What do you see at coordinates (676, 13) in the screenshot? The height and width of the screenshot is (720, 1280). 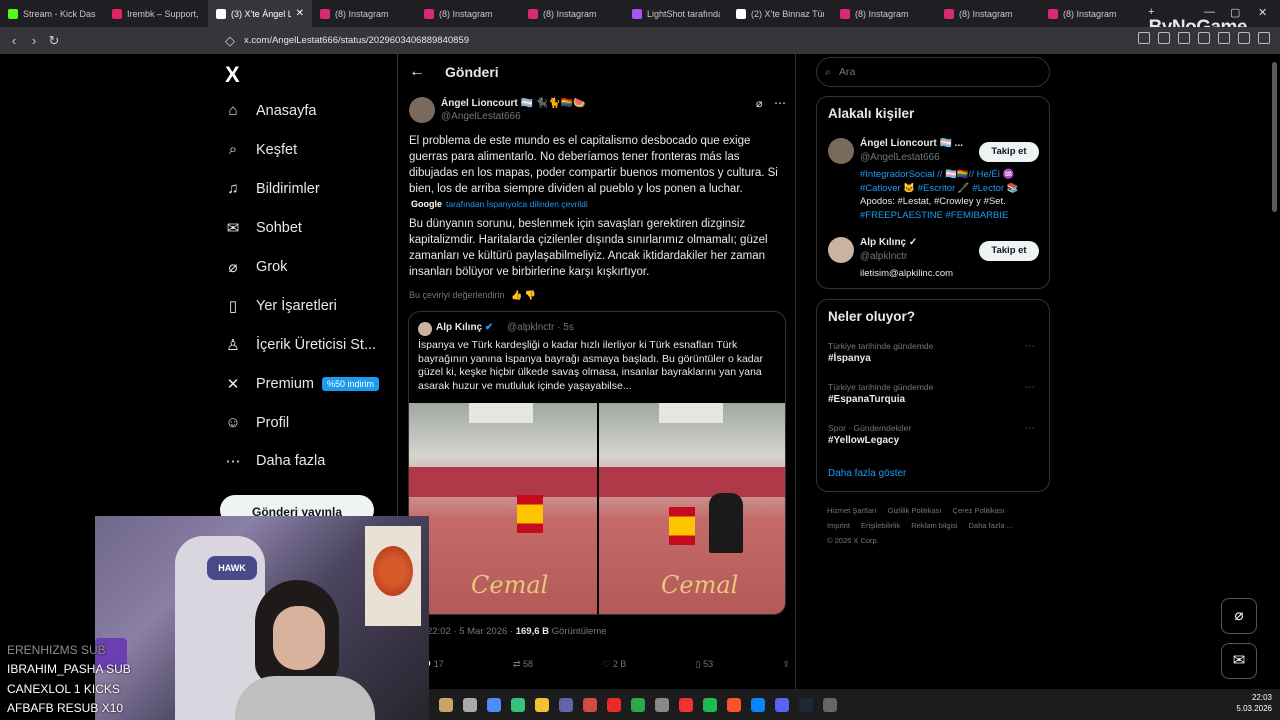 I see `browser-tab: LightShot tarafından` at bounding box center [676, 13].